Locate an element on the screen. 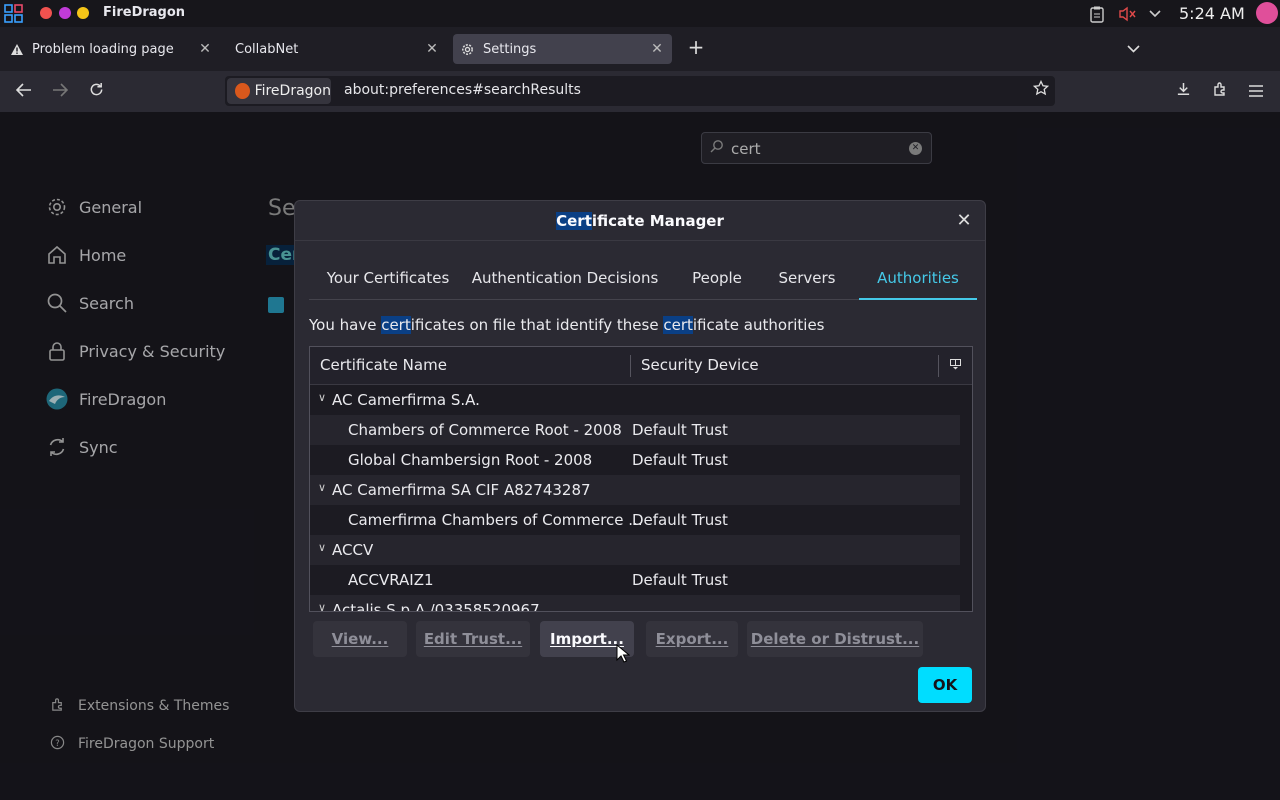  tab-label: Problem loading page is located at coordinates (103, 49).